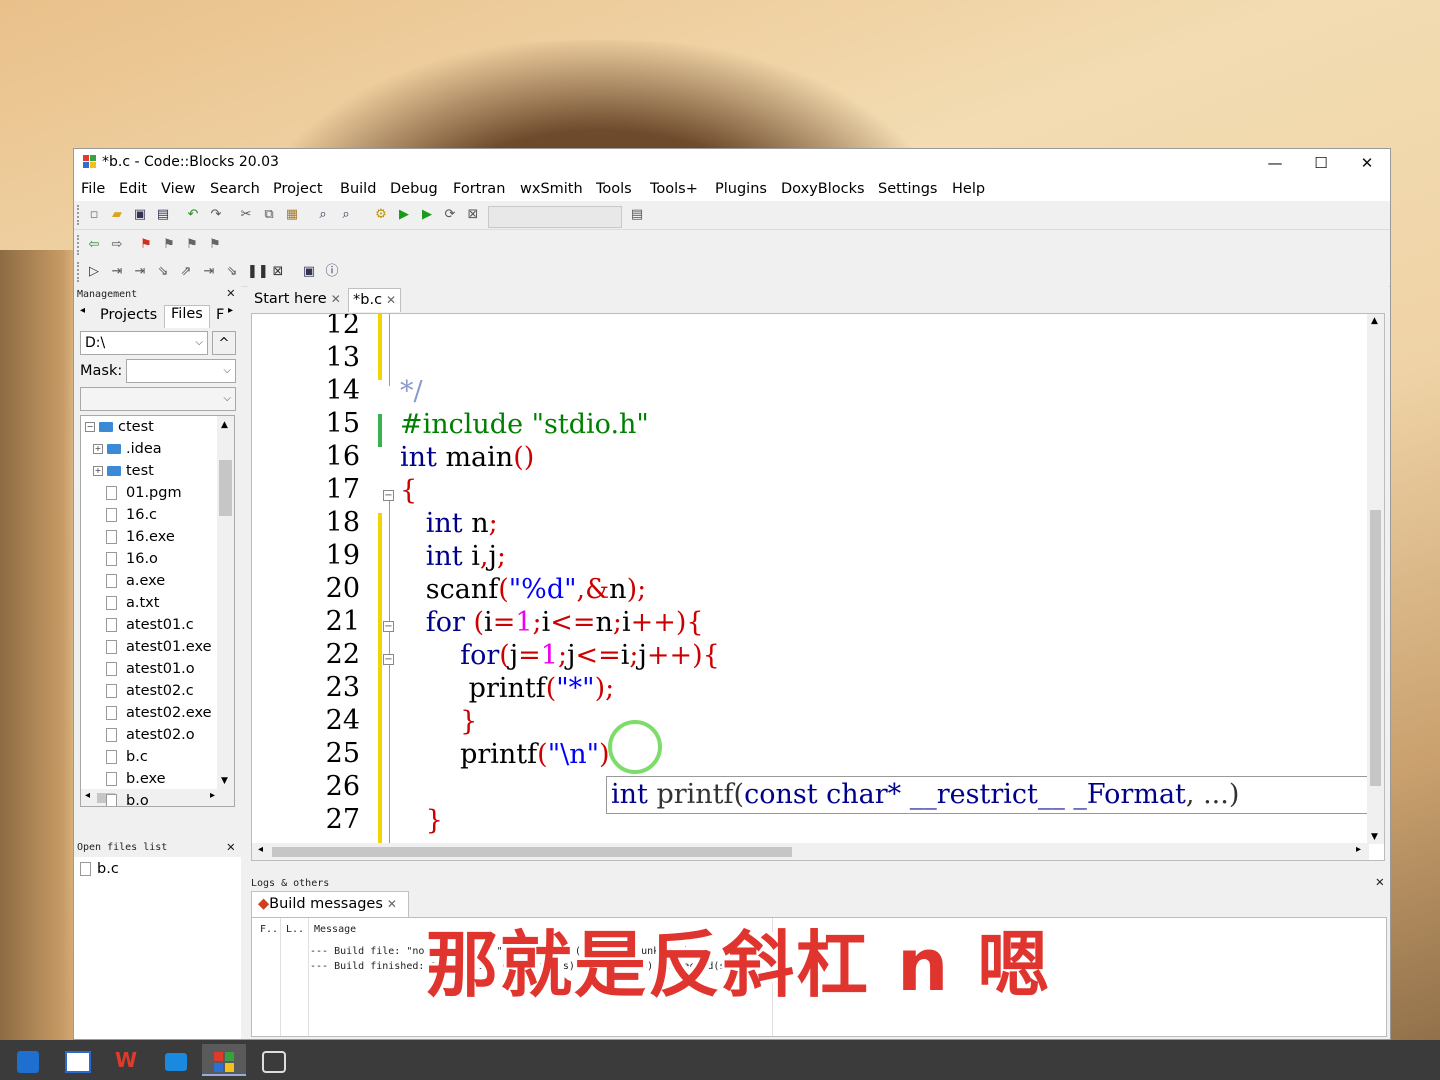  What do you see at coordinates (146, 245) in the screenshot?
I see `bookmark-flag-icon: ⚑` at bounding box center [146, 245].